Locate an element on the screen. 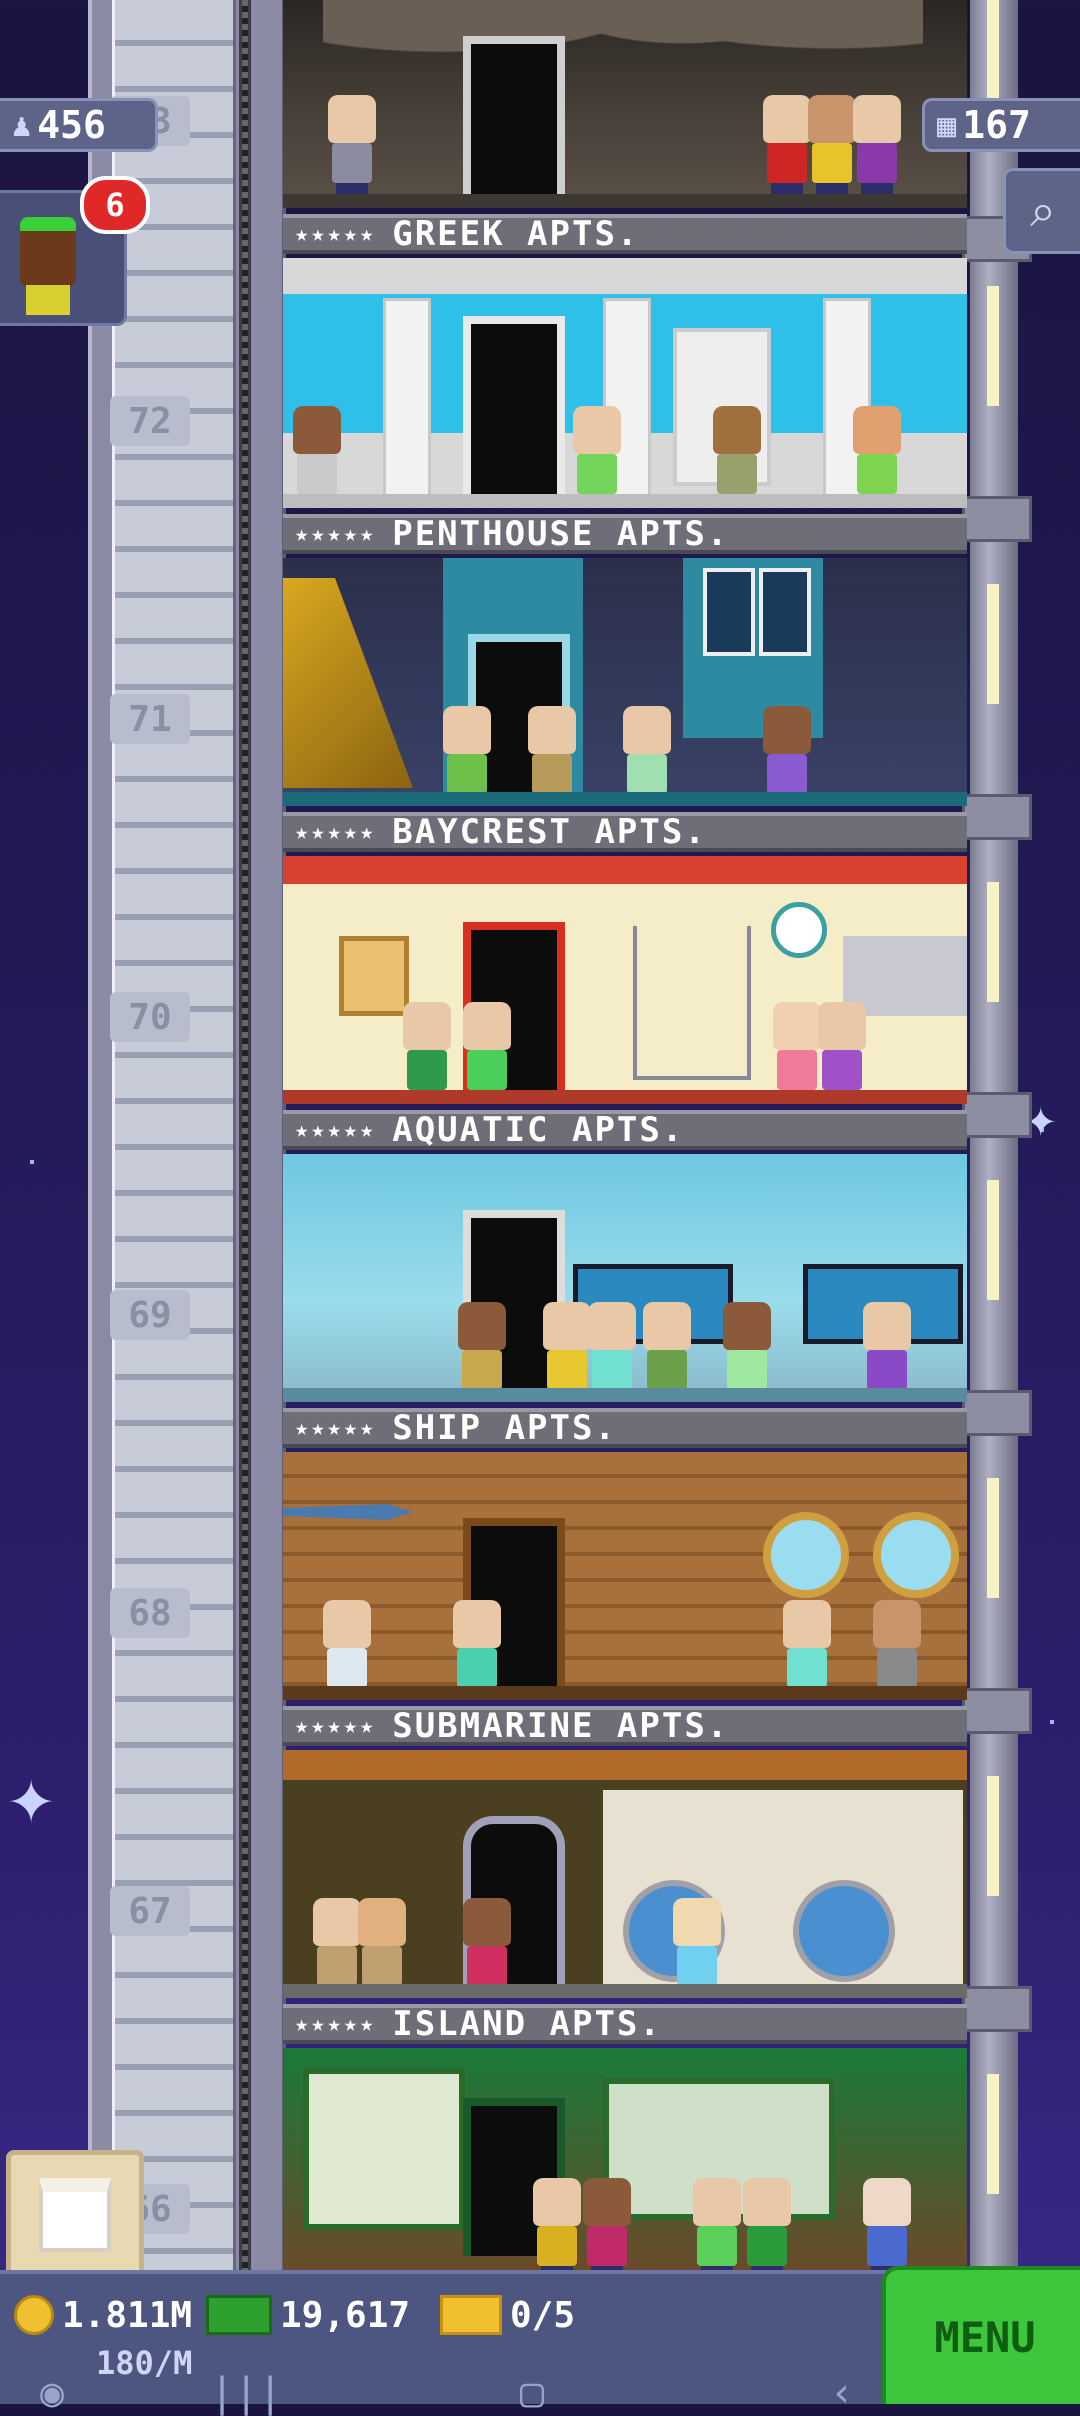 The height and width of the screenshot is (2416, 1080). crate-icon is located at coordinates (75, 2215).